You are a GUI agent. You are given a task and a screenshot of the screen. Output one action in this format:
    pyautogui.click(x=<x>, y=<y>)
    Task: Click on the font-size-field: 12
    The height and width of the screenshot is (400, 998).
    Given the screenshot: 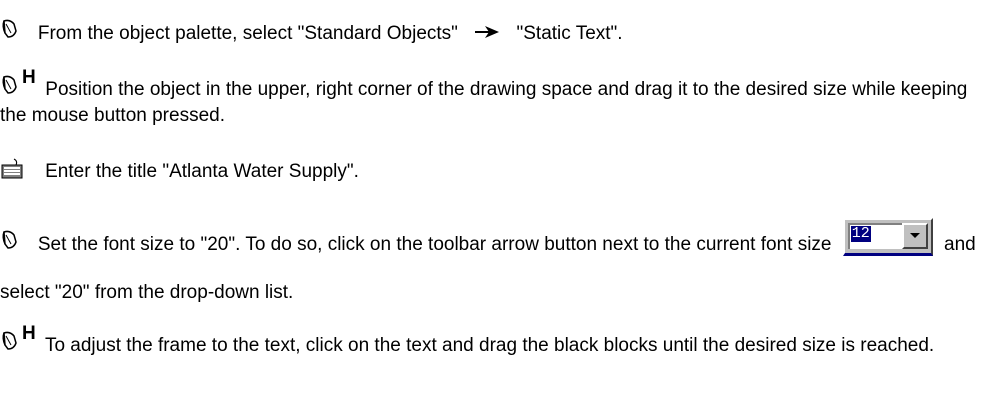 What is the action you would take?
    pyautogui.click(x=874, y=236)
    